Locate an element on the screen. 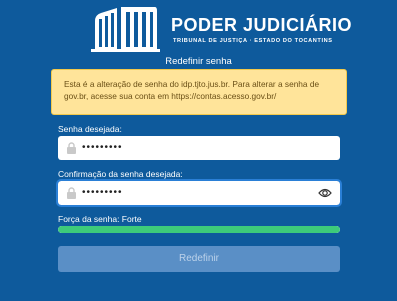 The height and width of the screenshot is (301, 397). confirm-password-value: ••••••••• is located at coordinates (102, 192).